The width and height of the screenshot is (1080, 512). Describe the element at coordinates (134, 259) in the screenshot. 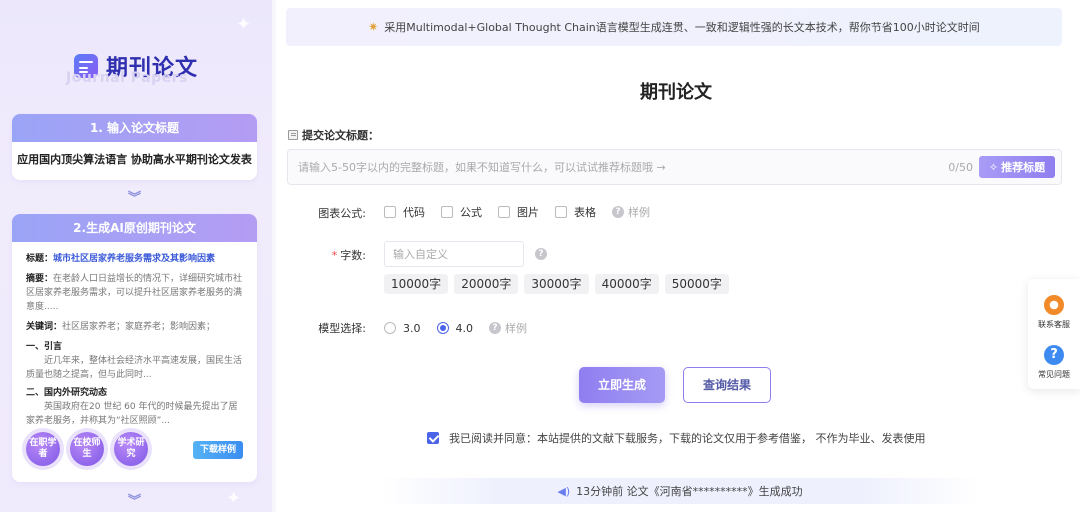

I see `sample-title-value: 城市社区居家养老服务需求及其影响因素` at that location.